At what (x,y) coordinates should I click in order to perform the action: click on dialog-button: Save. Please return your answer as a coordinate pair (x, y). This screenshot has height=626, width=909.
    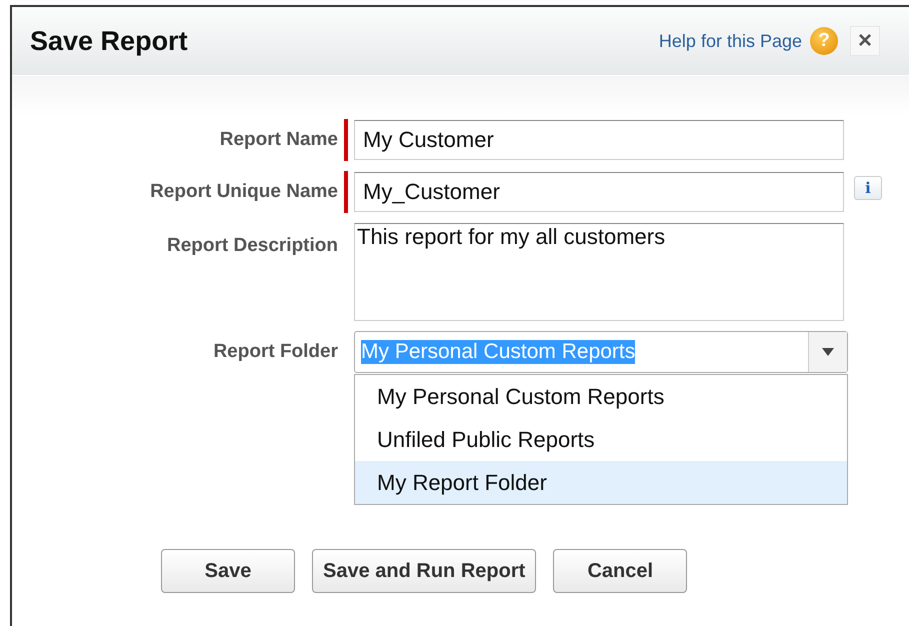
    Looking at the image, I should click on (228, 571).